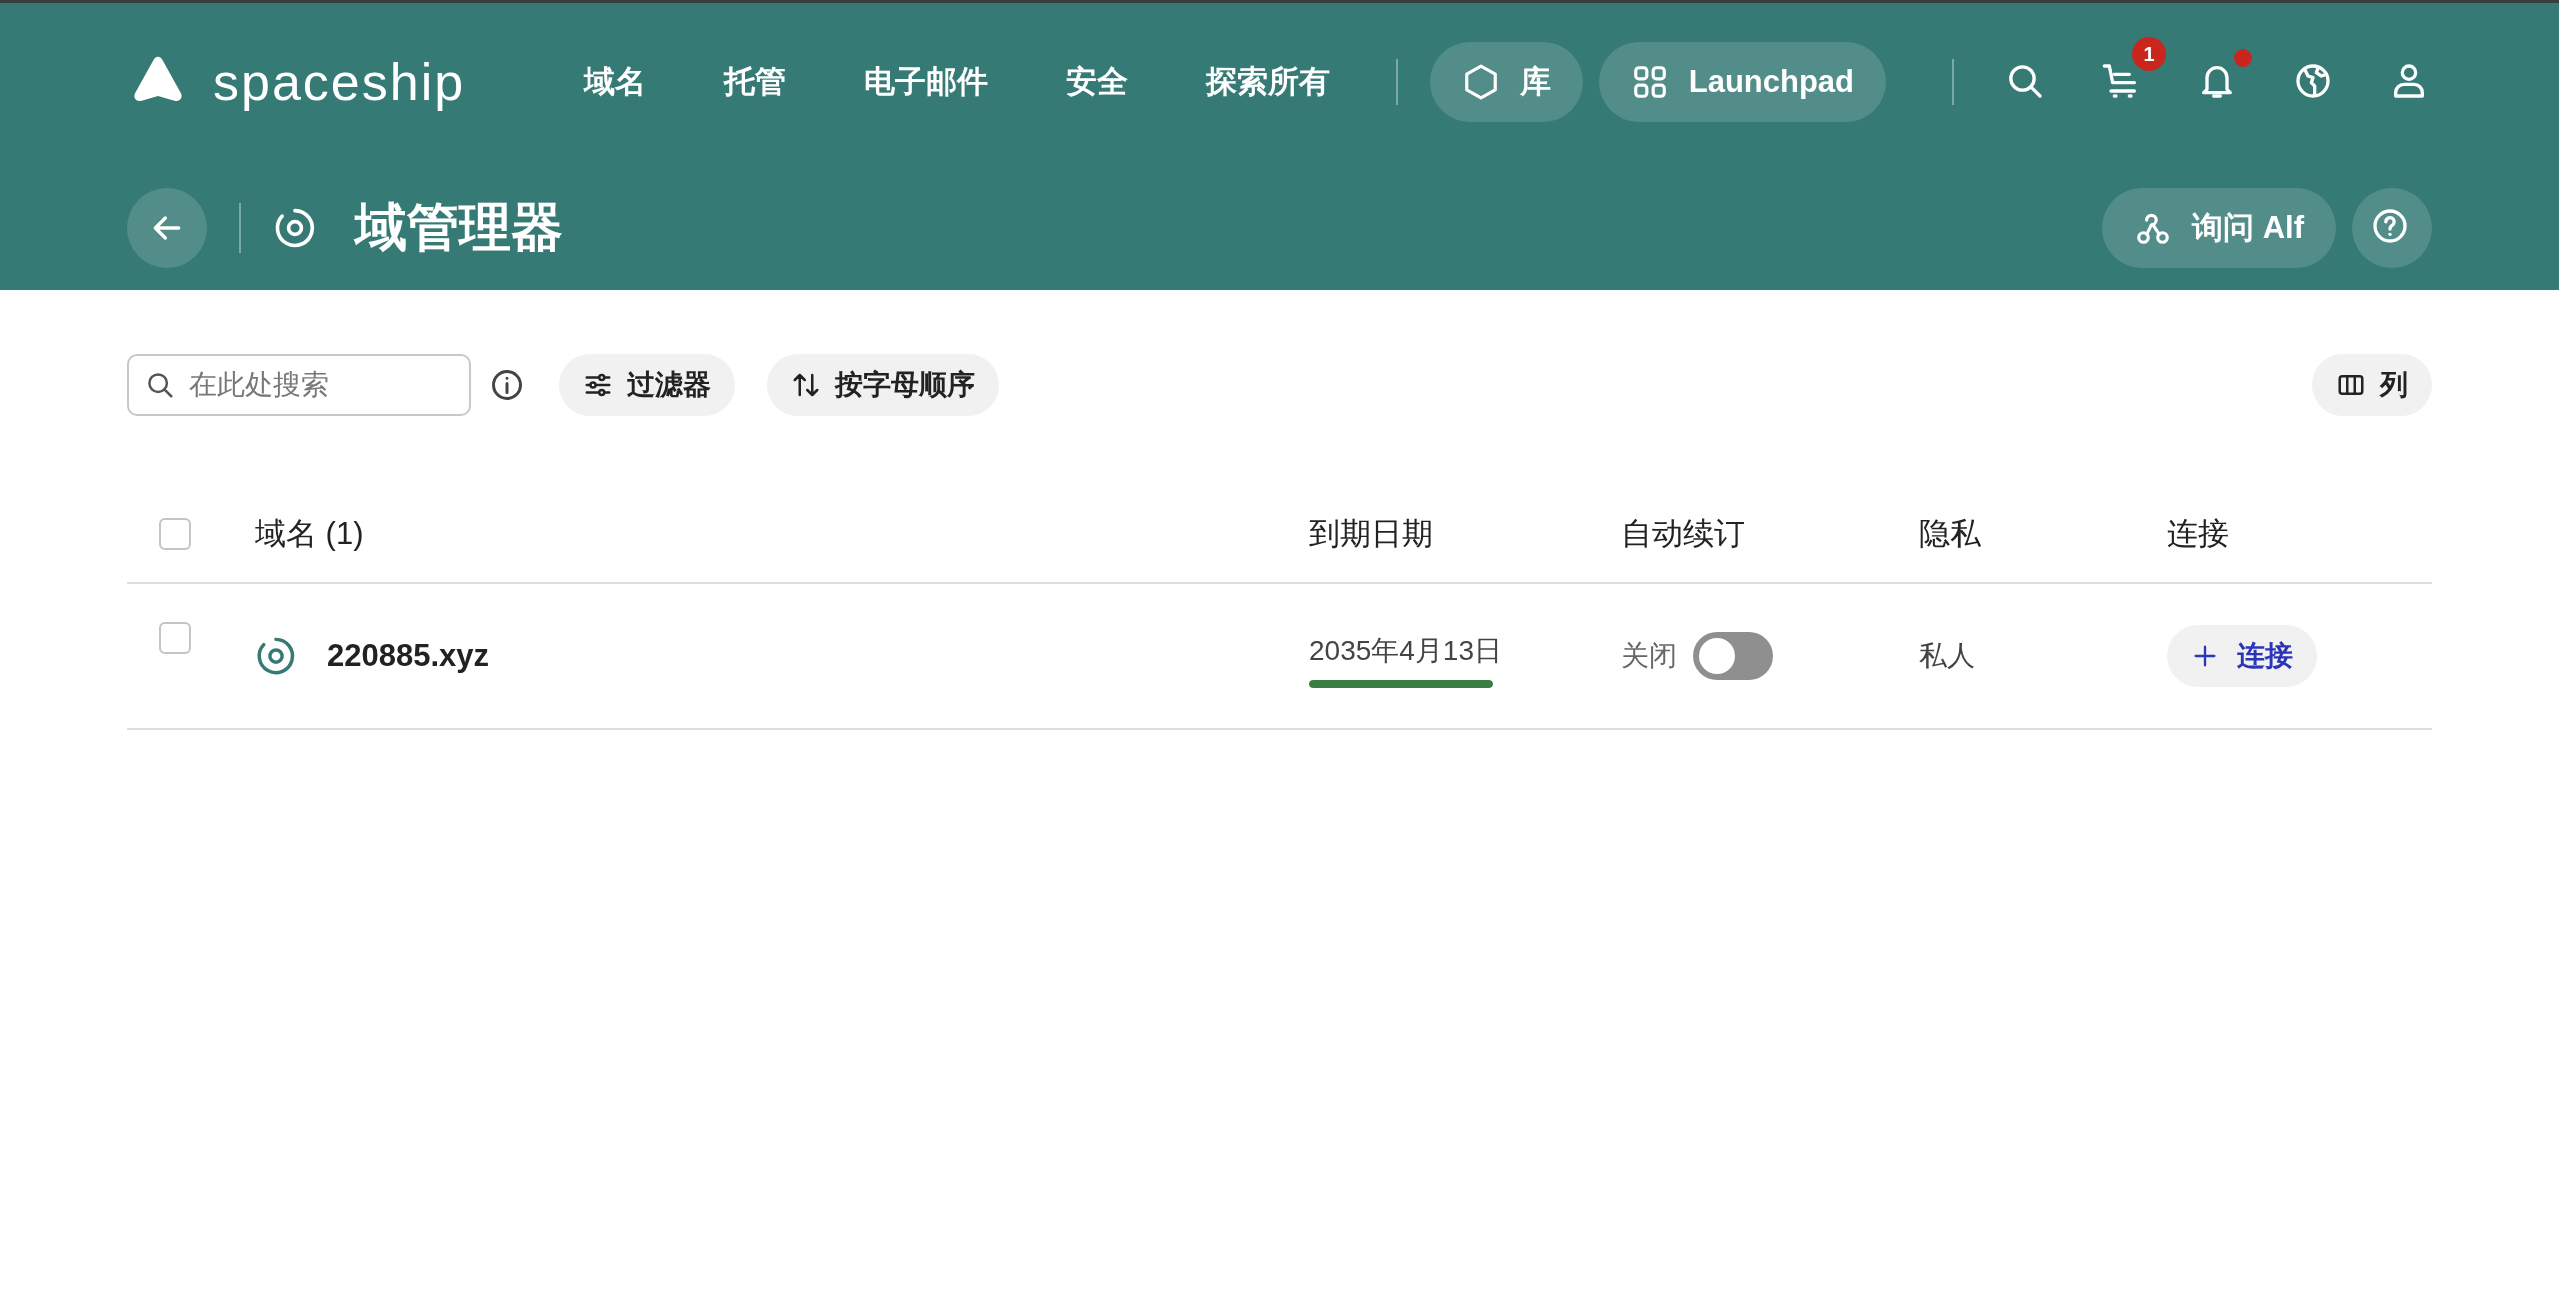 This screenshot has height=1295, width=2559. What do you see at coordinates (614, 82) in the screenshot?
I see `nav-link: 域名` at bounding box center [614, 82].